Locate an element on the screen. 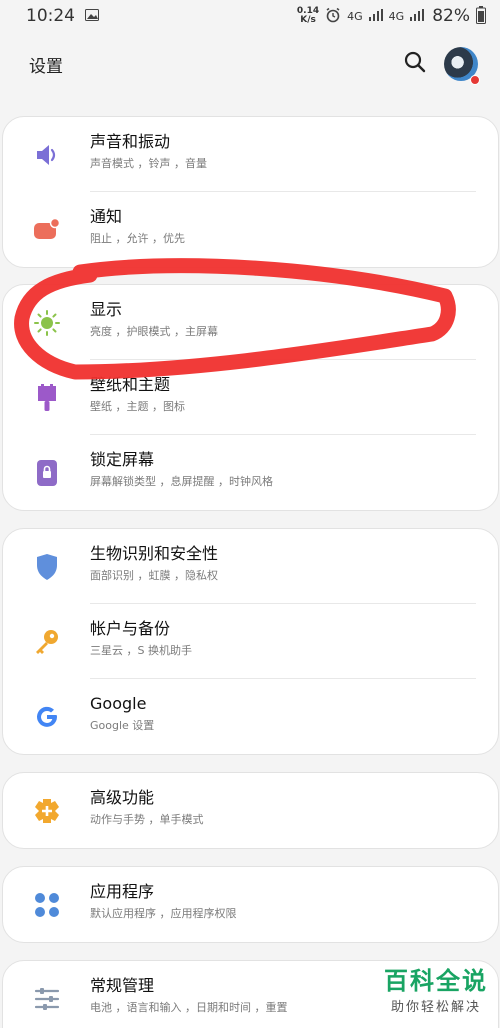  item-subtitle: Google 设置 is located at coordinates (122, 725).